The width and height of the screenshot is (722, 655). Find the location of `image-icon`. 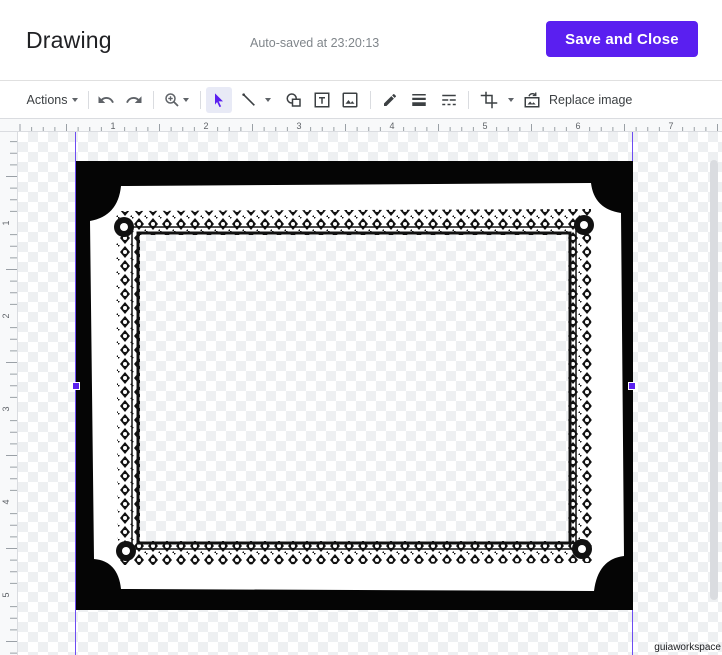

image-icon is located at coordinates (350, 100).